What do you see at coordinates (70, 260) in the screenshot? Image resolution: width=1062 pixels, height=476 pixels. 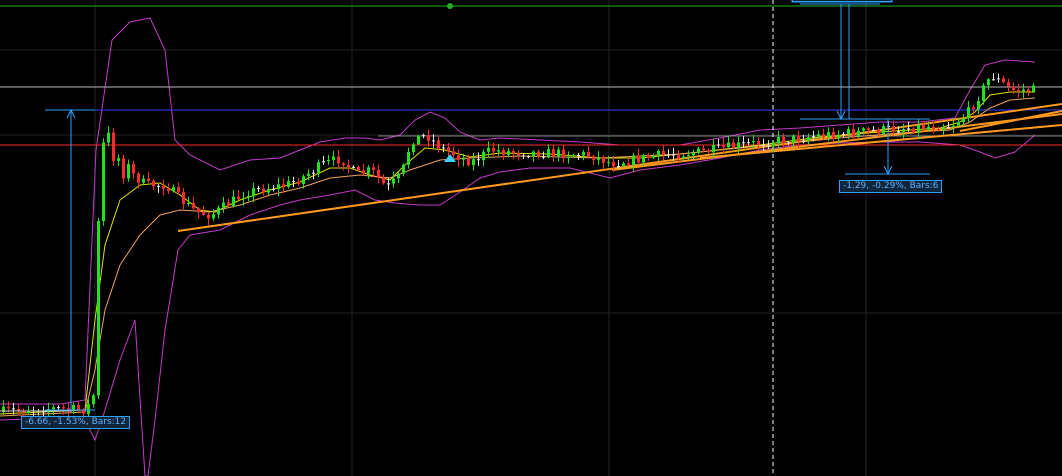 I see `measure-tool-range` at bounding box center [70, 260].